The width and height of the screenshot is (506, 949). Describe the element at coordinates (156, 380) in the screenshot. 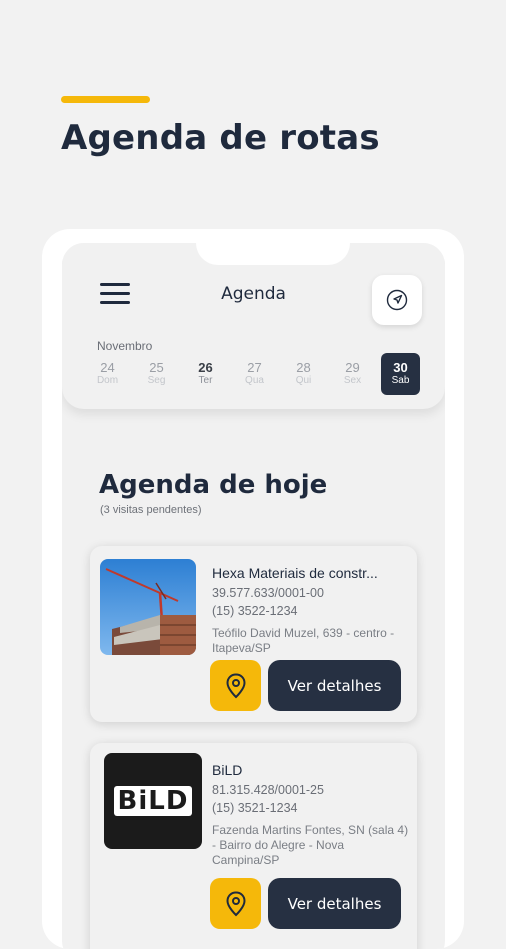

I see `day-weekday: Seg` at that location.